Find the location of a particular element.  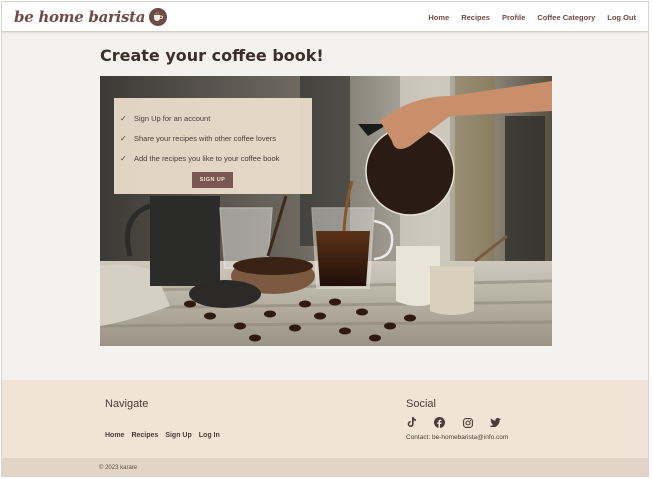

footer-link-home: Home is located at coordinates (114, 435).